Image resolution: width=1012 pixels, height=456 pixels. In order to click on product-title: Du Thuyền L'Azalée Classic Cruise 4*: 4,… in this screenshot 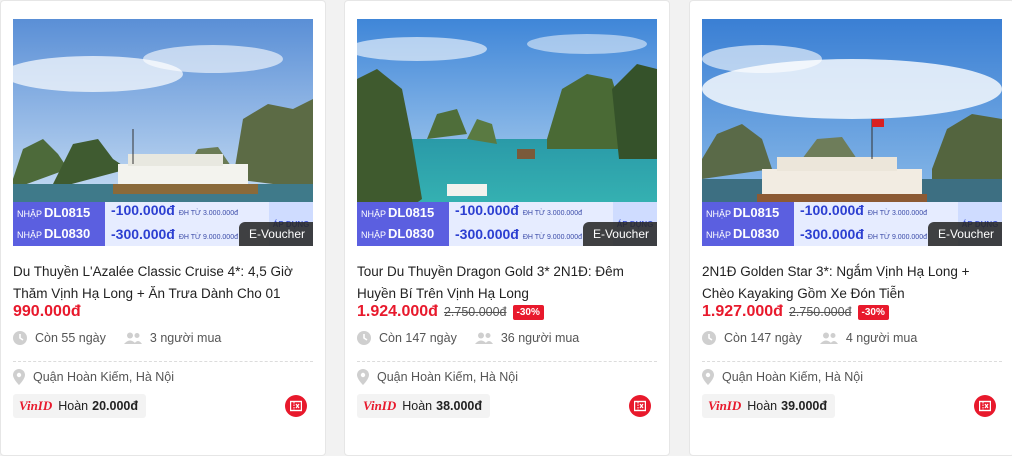, I will do `click(163, 283)`.